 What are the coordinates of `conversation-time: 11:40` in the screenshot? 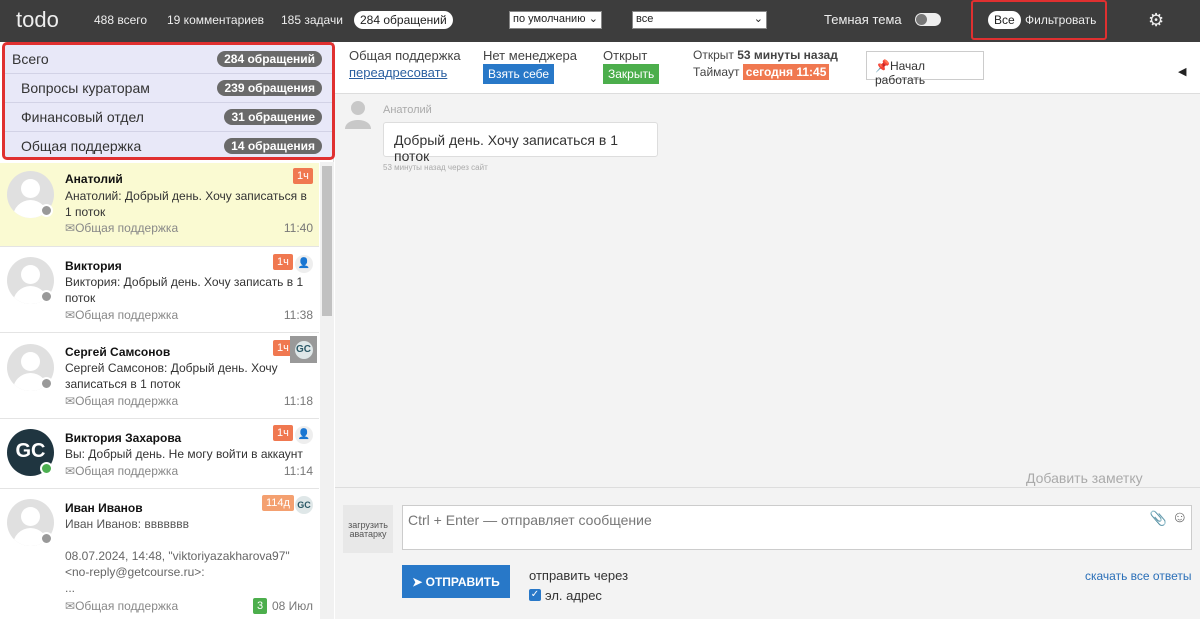 It's located at (298, 228).